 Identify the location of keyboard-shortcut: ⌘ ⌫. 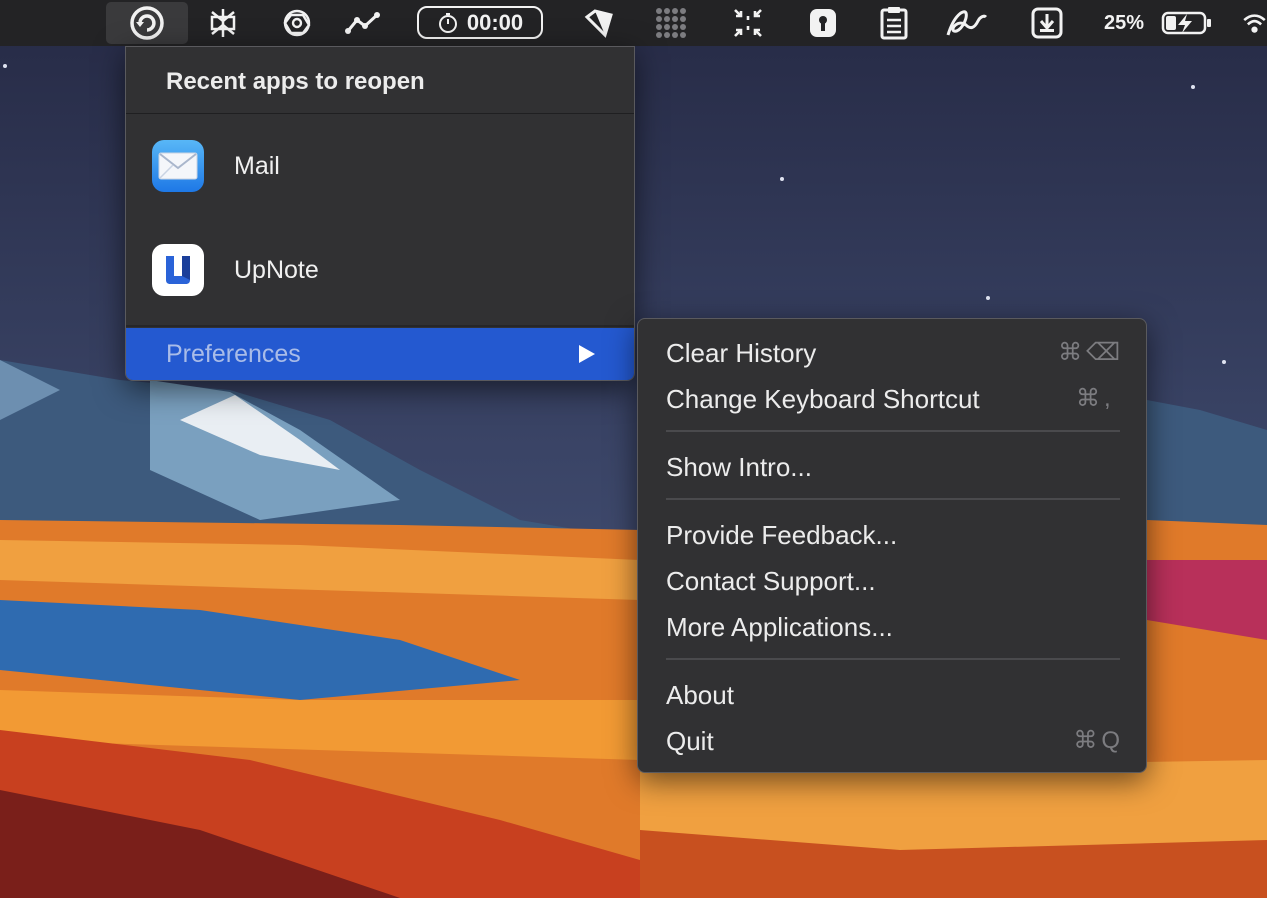
(1089, 353).